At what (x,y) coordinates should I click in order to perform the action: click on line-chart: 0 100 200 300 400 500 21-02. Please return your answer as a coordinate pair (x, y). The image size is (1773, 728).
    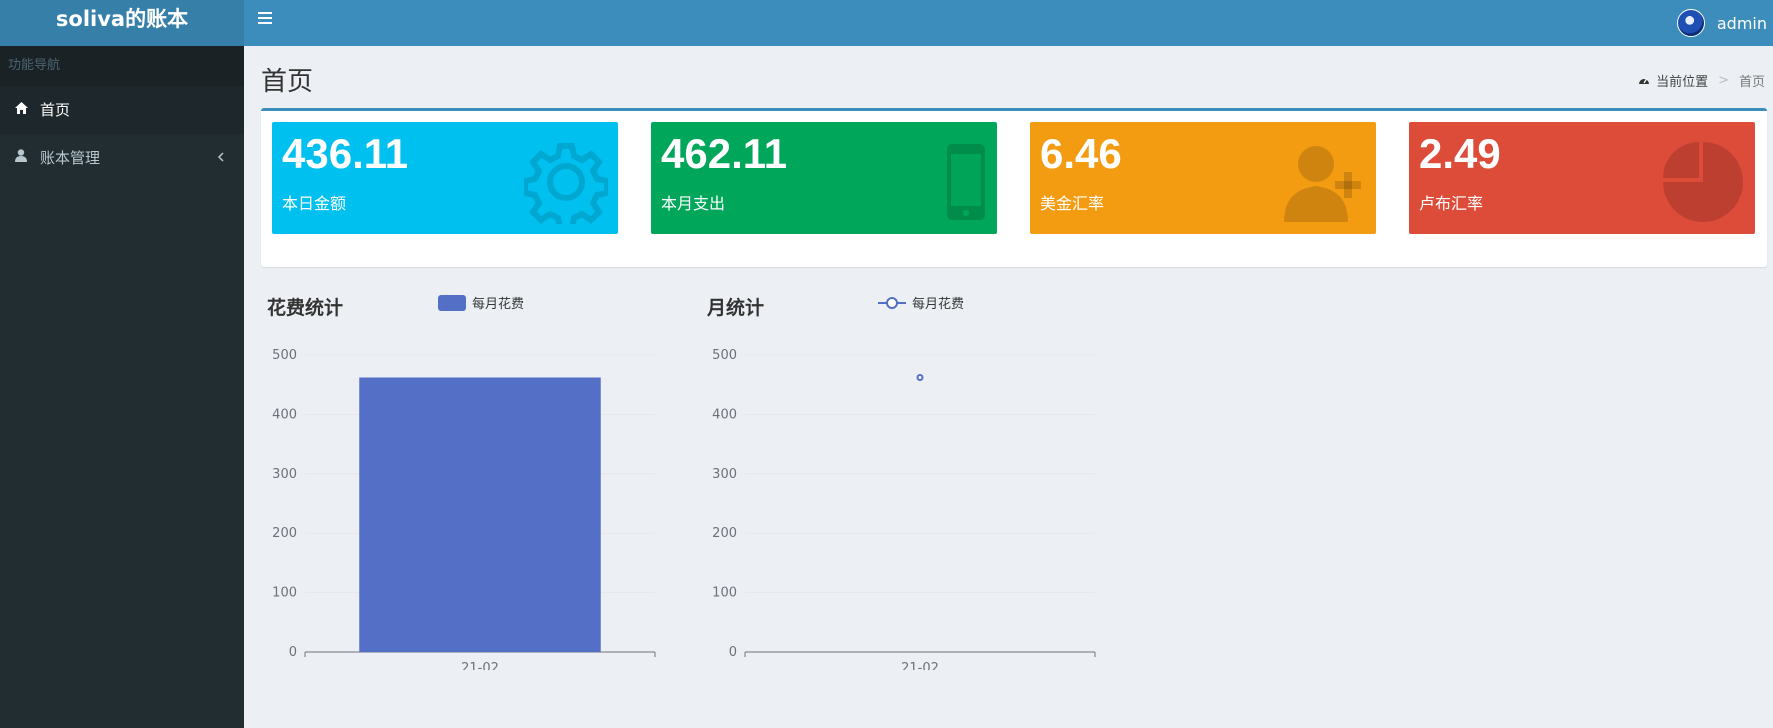
    Looking at the image, I should click on (904, 509).